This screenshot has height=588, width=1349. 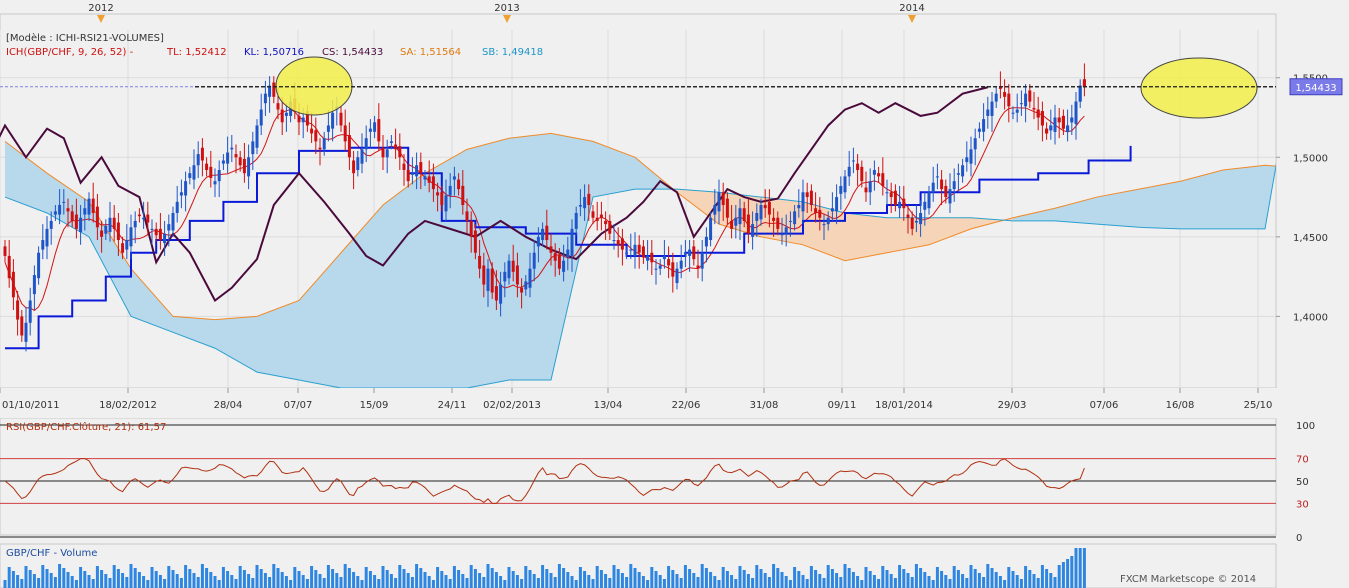 What do you see at coordinates (228, 405) in the screenshot?
I see `date-label: 28/04` at bounding box center [228, 405].